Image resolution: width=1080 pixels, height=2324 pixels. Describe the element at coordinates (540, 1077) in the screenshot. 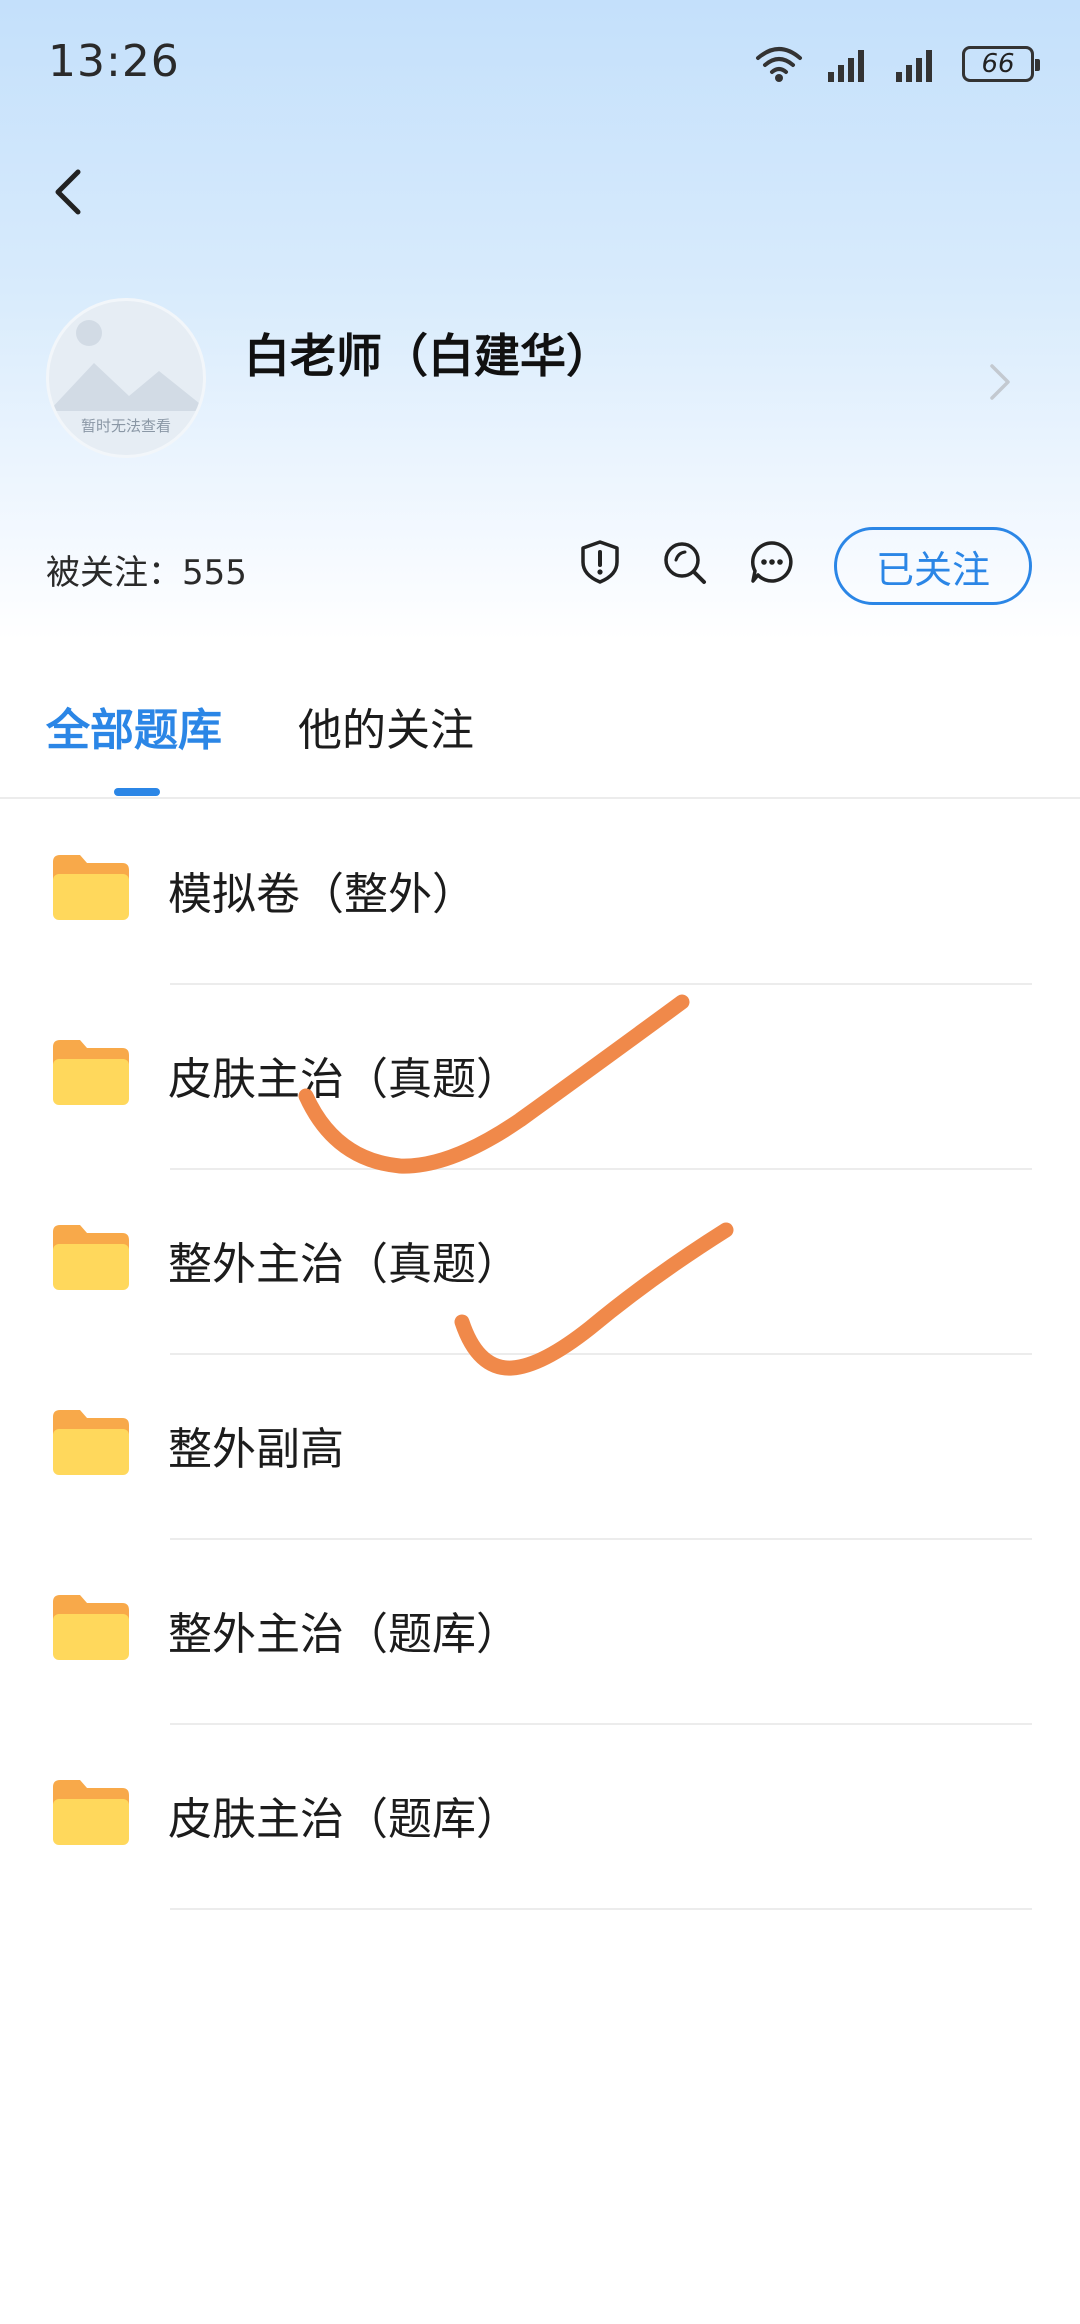

I see `list-item: 皮肤主治（真题）` at that location.